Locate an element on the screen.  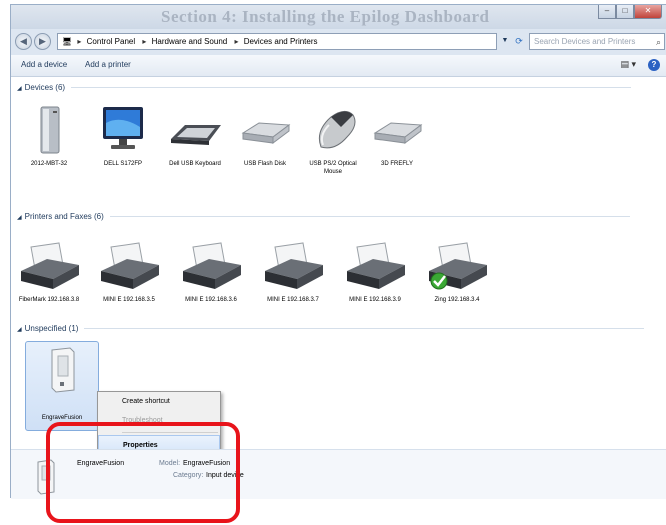
device-item: USB Flash Disk is located at coordinates (265, 134).